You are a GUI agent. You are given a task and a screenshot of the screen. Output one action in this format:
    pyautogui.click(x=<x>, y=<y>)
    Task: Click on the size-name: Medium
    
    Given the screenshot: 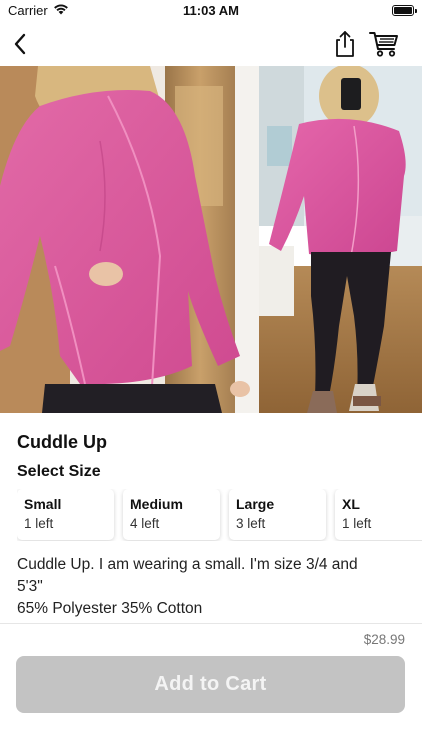 What is the action you would take?
    pyautogui.click(x=156, y=504)
    